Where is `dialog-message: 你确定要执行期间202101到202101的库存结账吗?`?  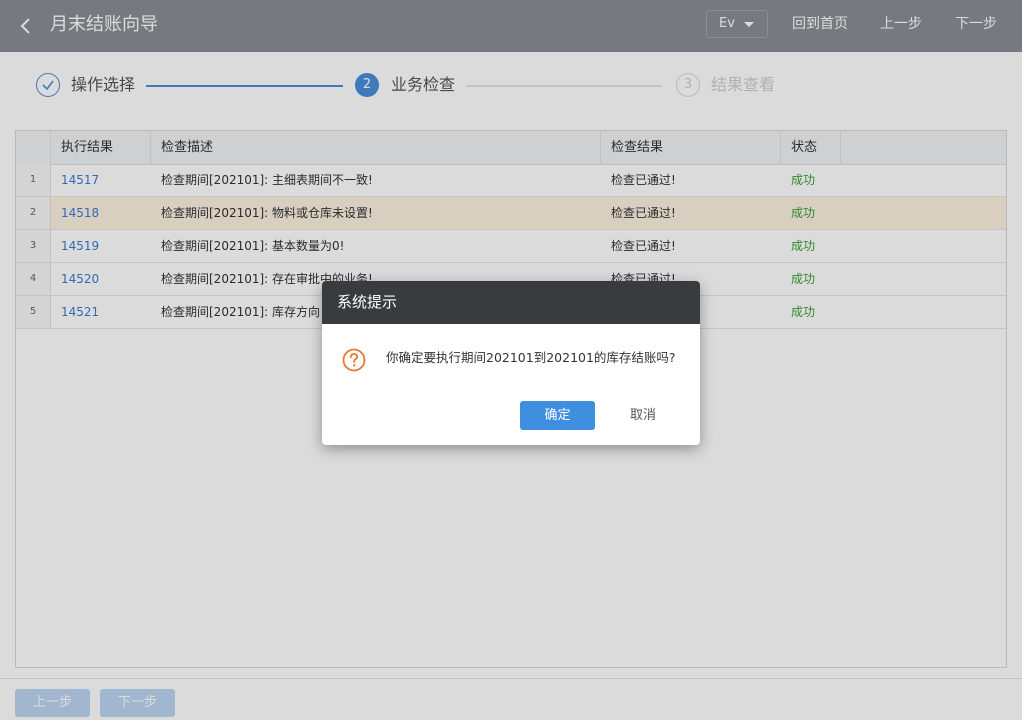 dialog-message: 你确定要执行期间202101到202101的库存结账吗? is located at coordinates (531, 357).